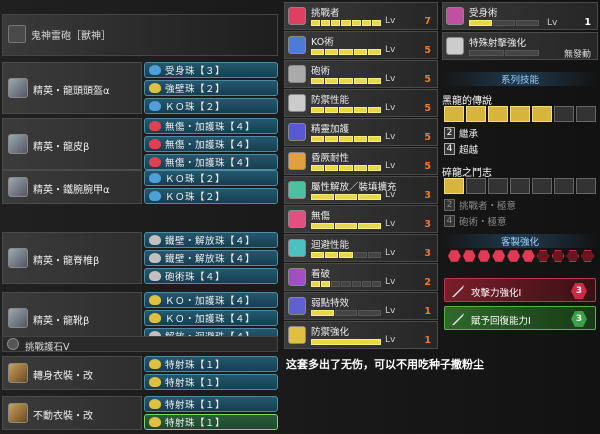 The image size is (600, 434). I want to click on skill-entry: 無傷 Lv 3, so click(361, 219).